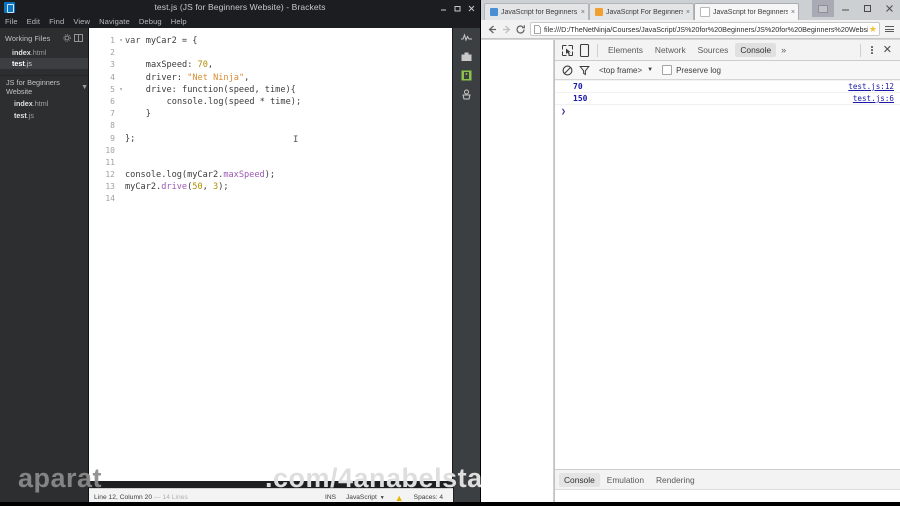  I want to click on code-line: 12 console.log(myCar2.maxSpeed);, so click(271, 175).